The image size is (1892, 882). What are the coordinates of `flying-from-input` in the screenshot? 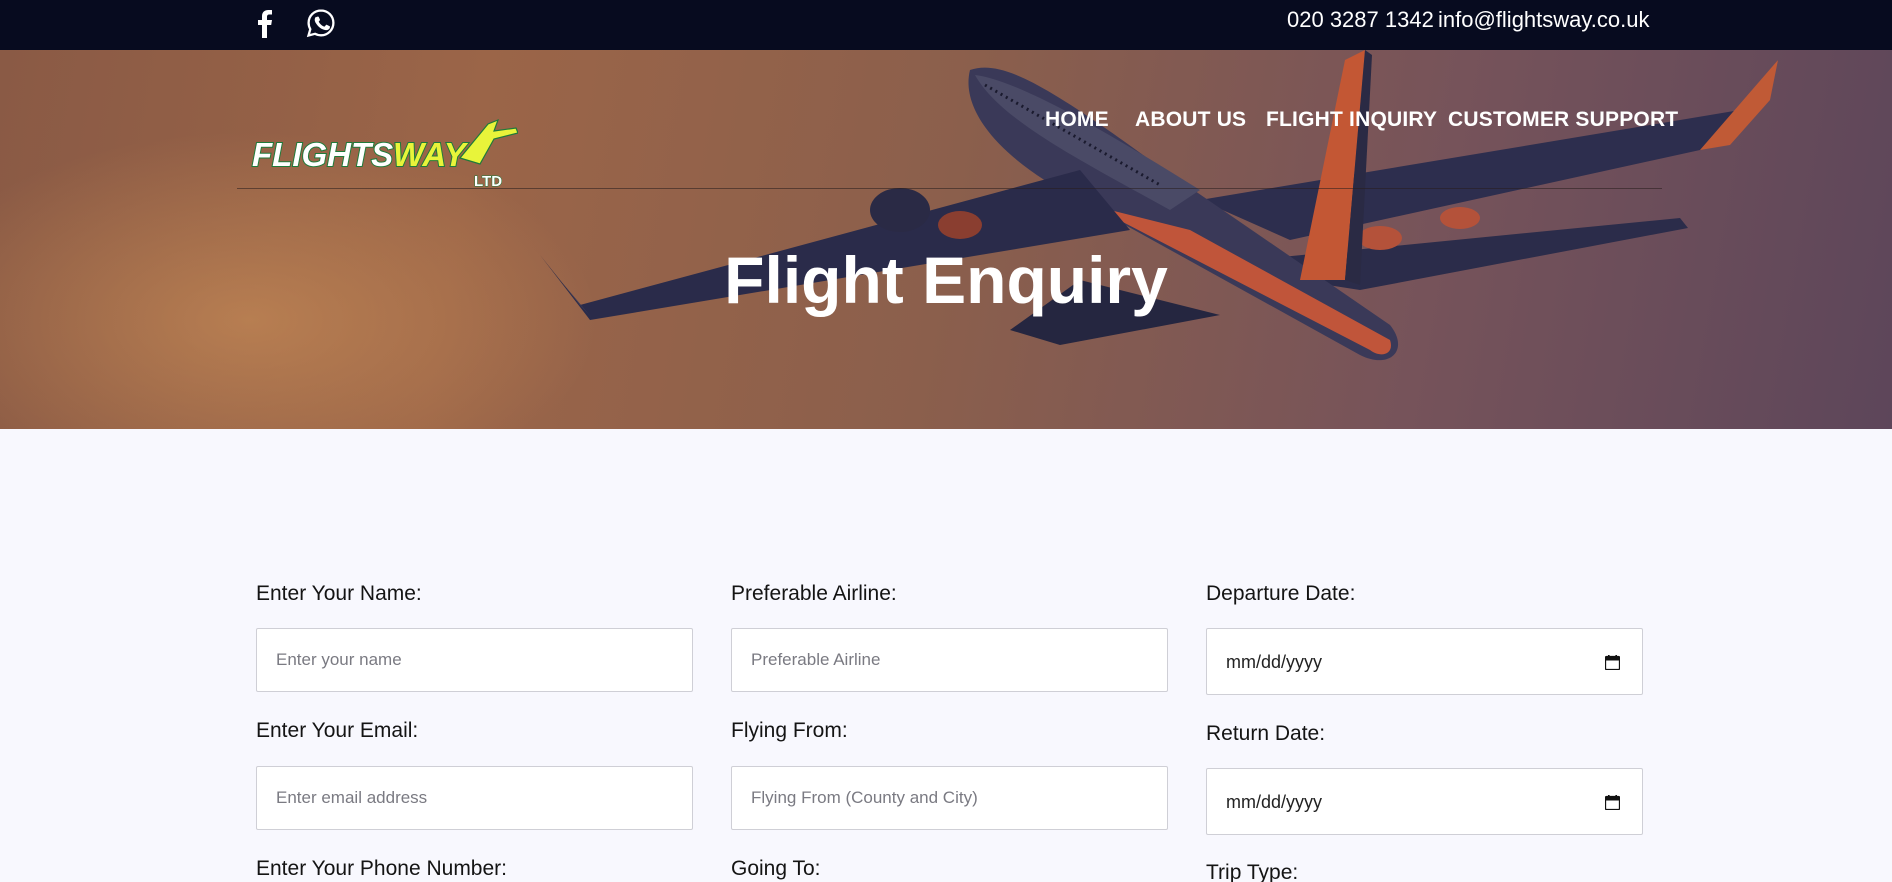 It's located at (949, 798).